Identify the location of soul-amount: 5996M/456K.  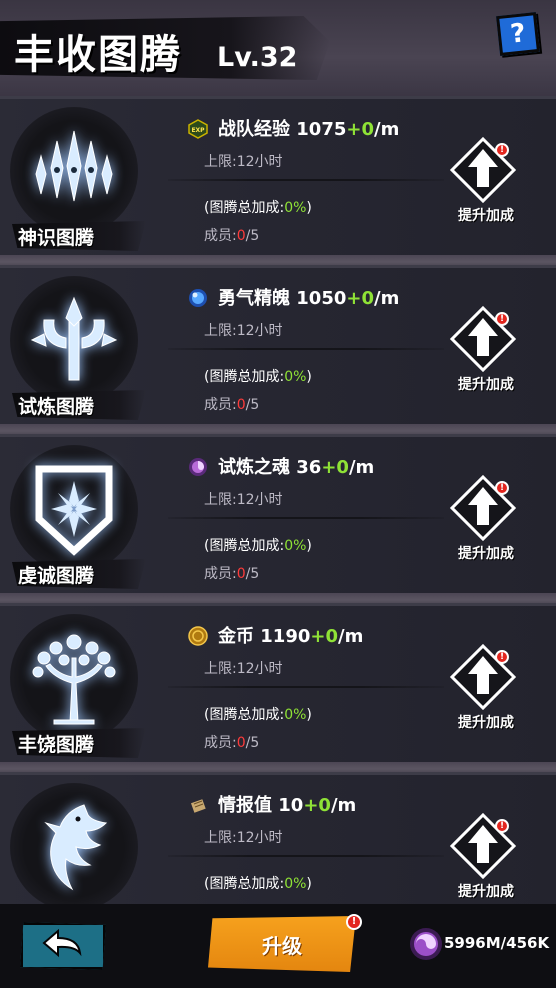
(497, 943).